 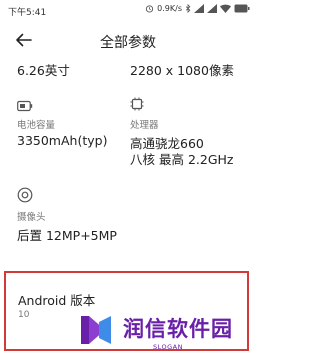 I want to click on watermark-slogan: SLOGAN, so click(x=168, y=347).